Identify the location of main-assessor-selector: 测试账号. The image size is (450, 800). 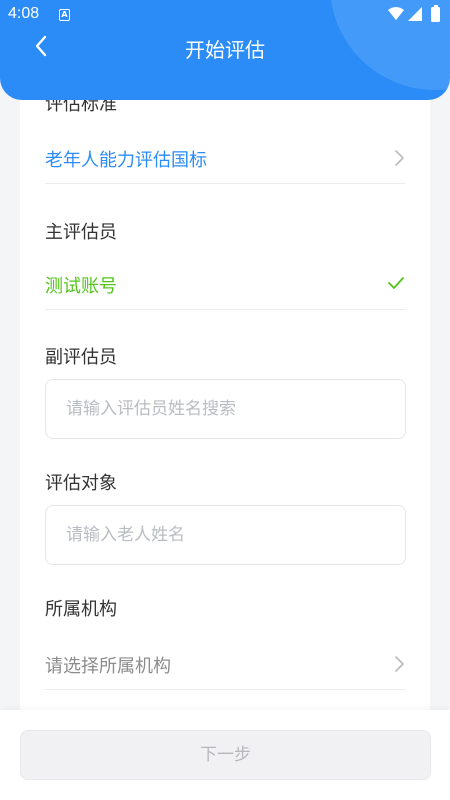
(225, 285).